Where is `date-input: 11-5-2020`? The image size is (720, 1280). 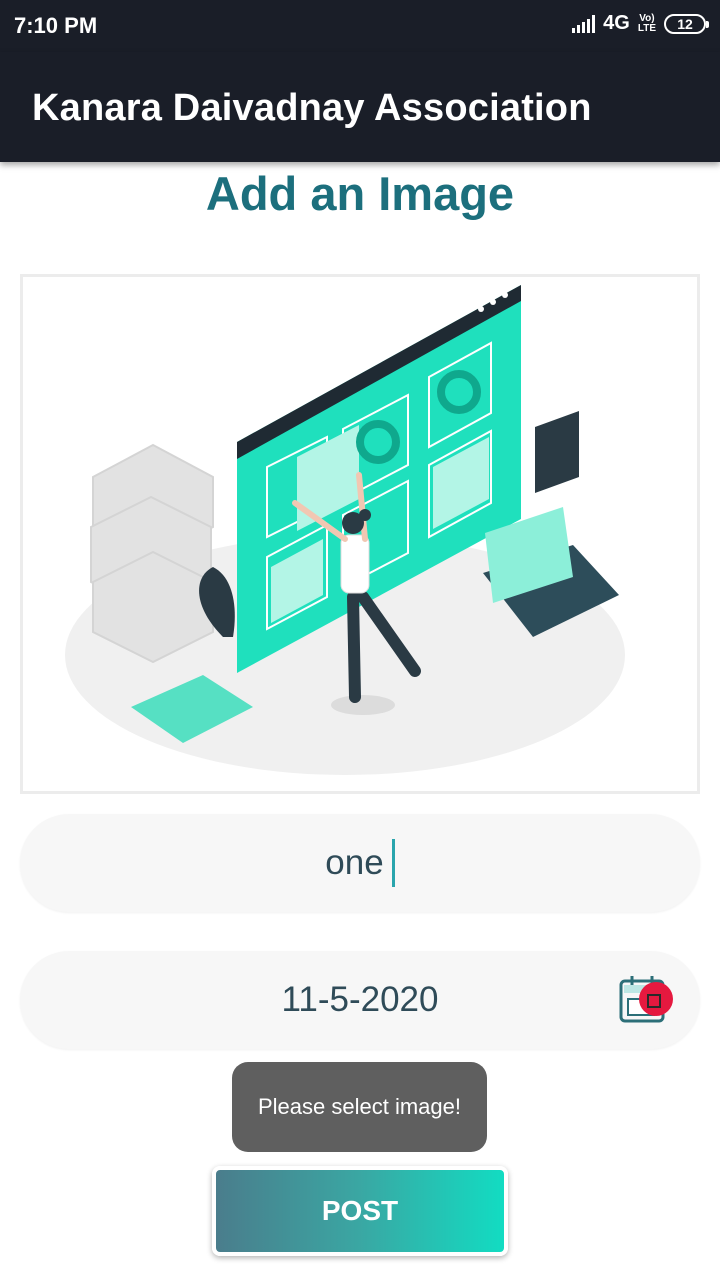 date-input: 11-5-2020 is located at coordinates (360, 1000).